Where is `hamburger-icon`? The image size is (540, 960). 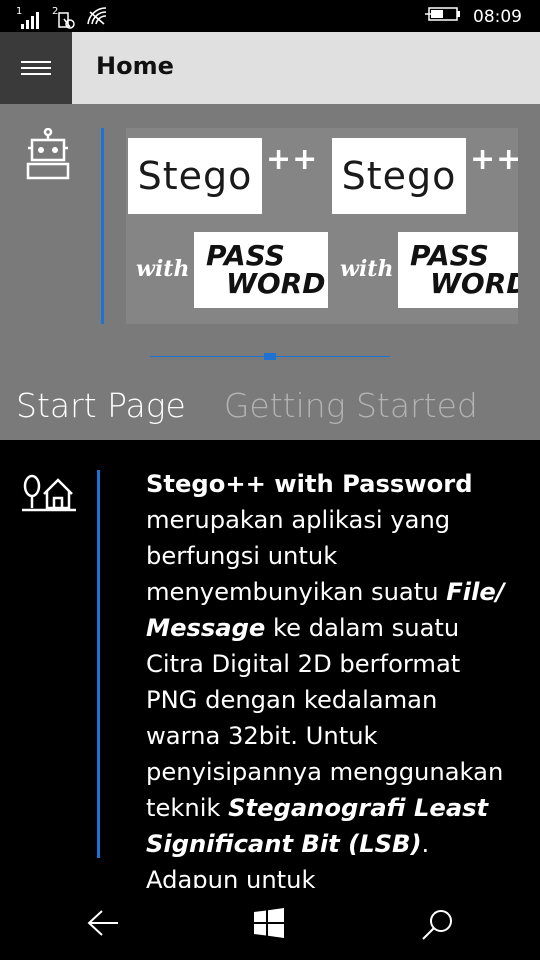
hamburger-icon is located at coordinates (36, 68).